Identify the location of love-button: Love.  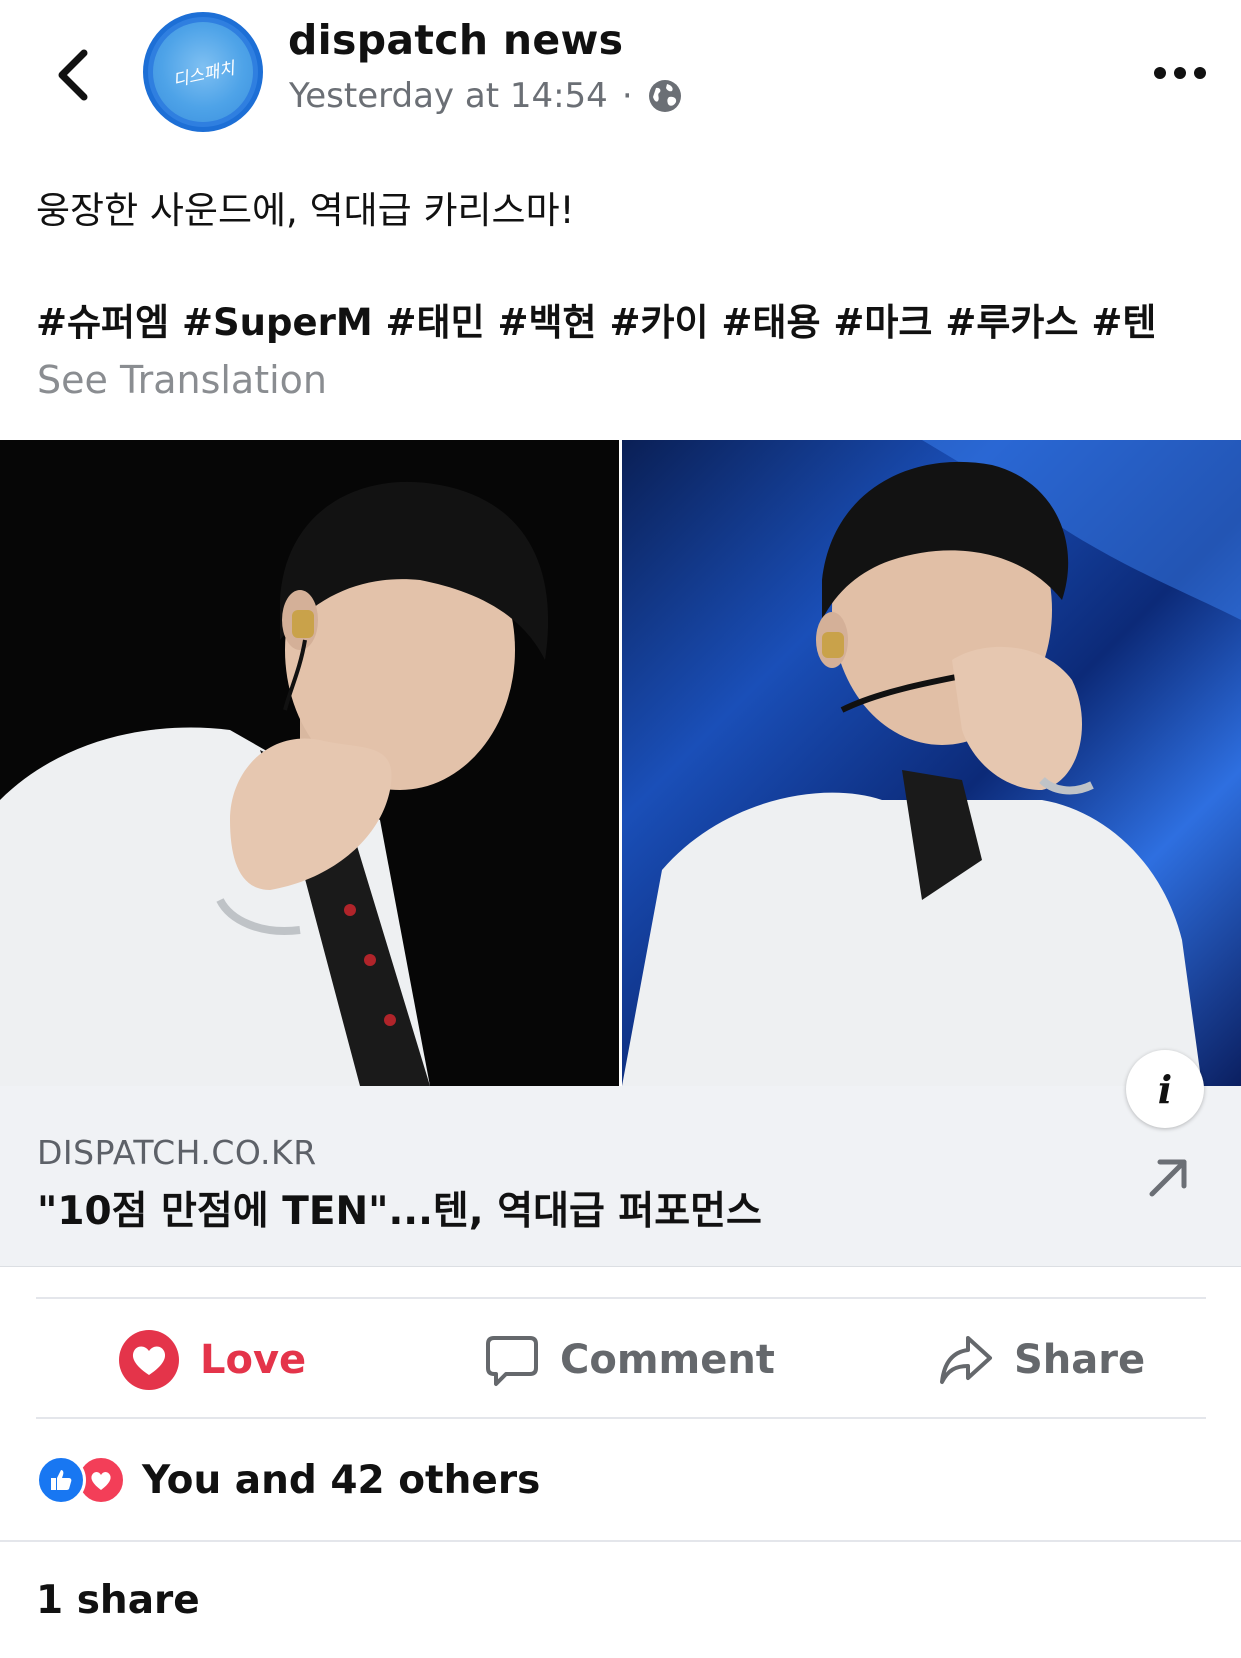
(212, 1360).